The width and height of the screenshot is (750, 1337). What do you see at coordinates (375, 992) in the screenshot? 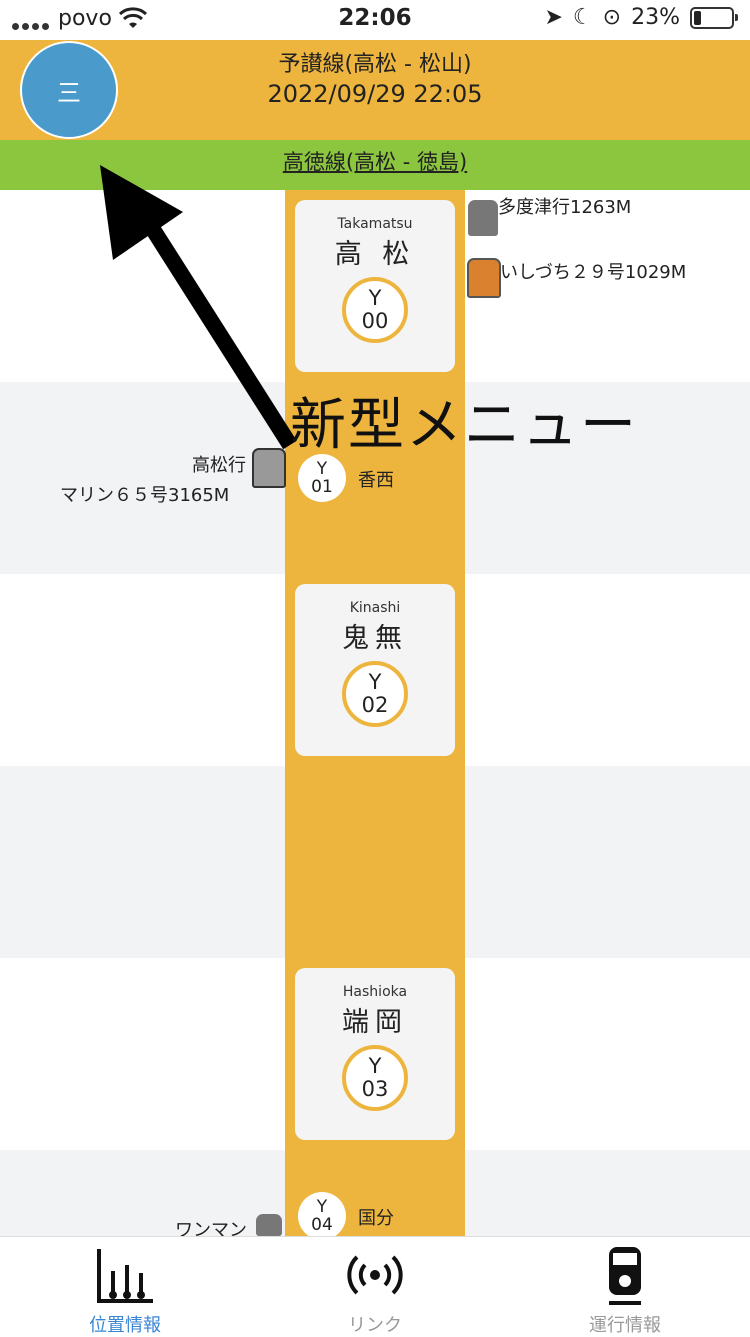
I see `station-en-name: Hashioka` at bounding box center [375, 992].